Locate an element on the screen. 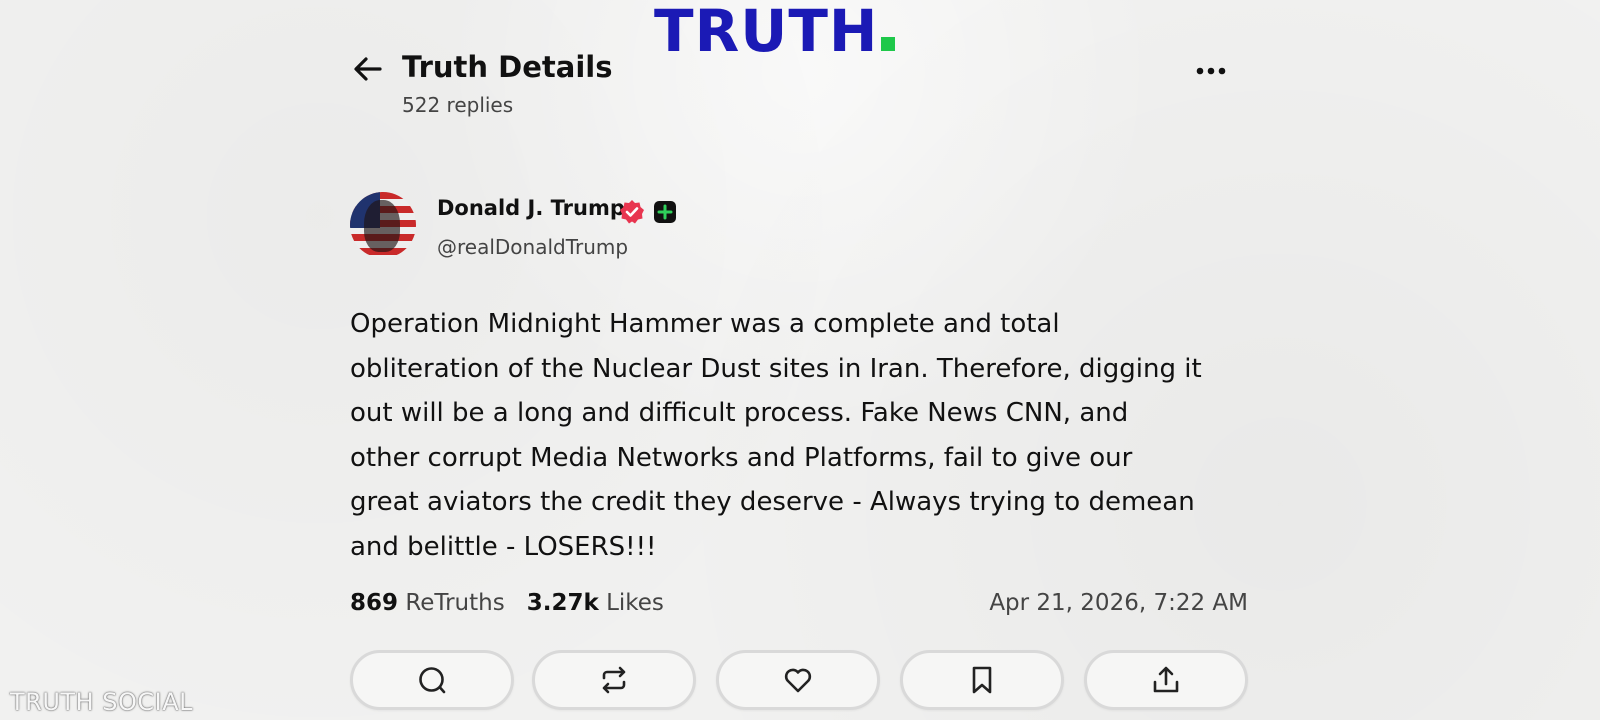 This screenshot has height=720, width=1600. plus-badge-icon is located at coordinates (665, 212).